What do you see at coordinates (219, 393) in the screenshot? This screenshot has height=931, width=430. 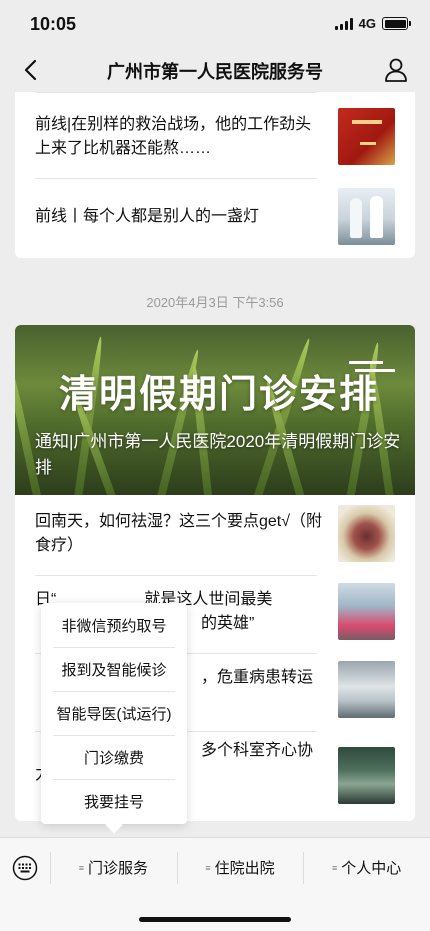 I see `banner-text: 清明假期门诊安排` at bounding box center [219, 393].